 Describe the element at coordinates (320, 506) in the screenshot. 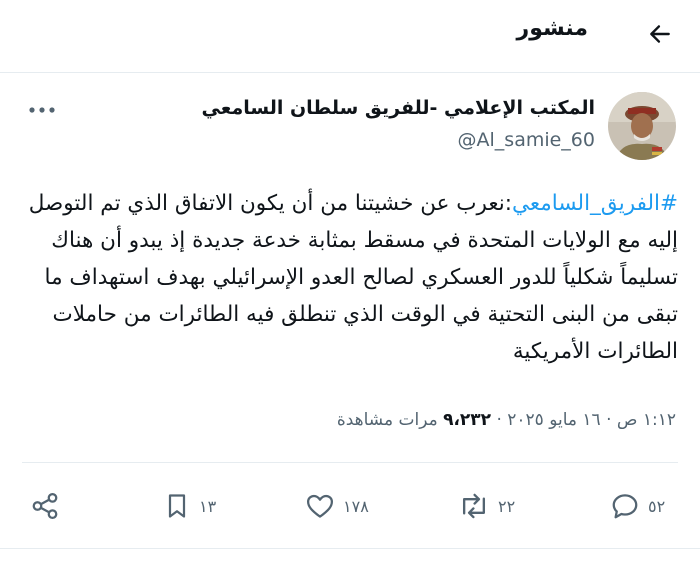

I see `heart-icon` at that location.